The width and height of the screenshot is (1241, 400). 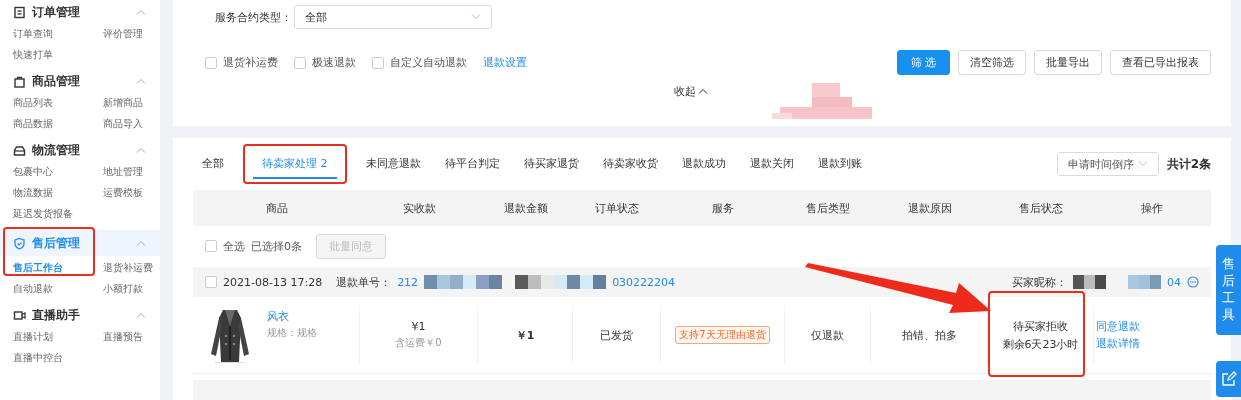 I want to click on checkbox-label: 自定义自动退款, so click(x=428, y=62).